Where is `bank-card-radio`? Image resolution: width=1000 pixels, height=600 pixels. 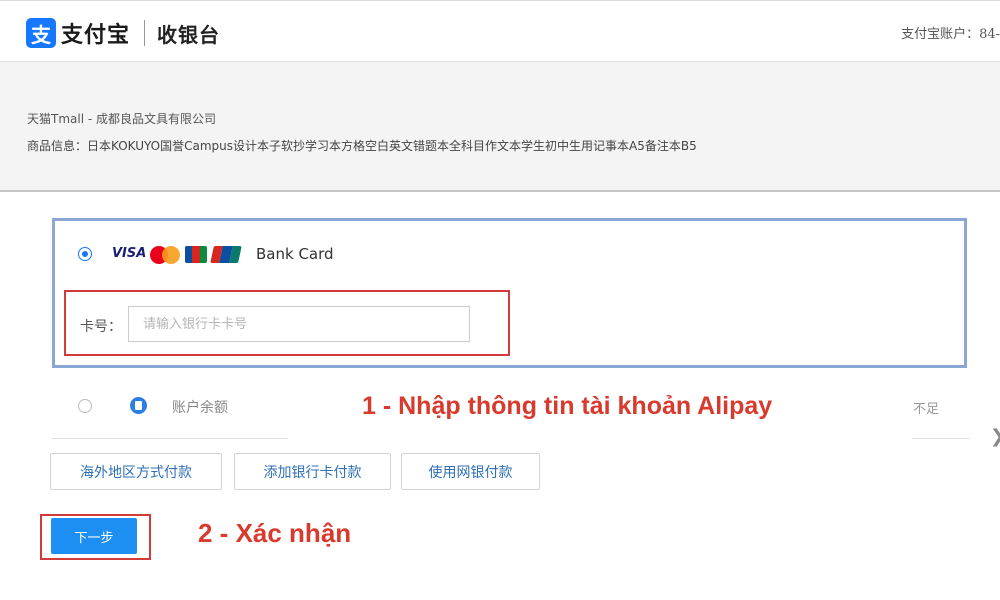
bank-card-radio is located at coordinates (85, 254).